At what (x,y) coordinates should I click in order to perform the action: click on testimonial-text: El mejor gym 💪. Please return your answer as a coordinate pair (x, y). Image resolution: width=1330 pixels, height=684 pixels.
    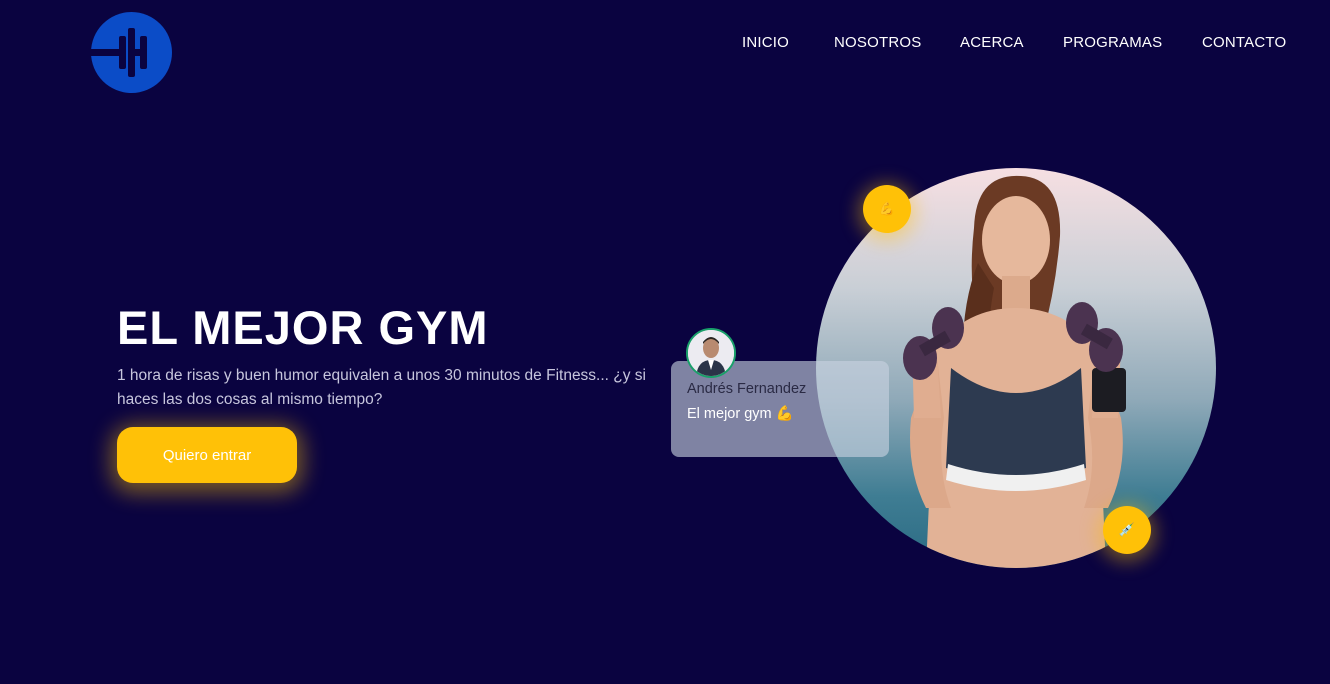
    Looking at the image, I should click on (740, 414).